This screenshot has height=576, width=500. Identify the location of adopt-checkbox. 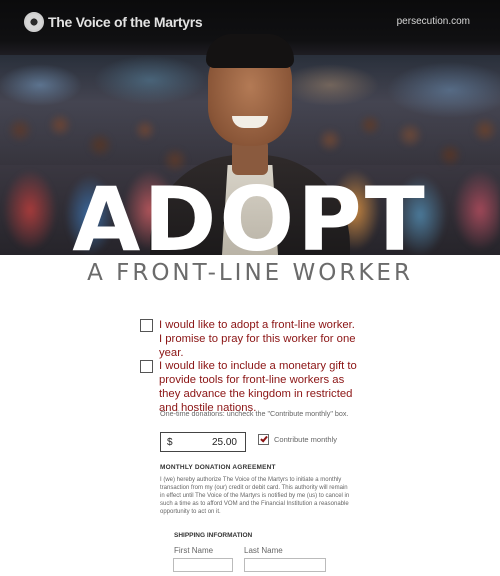
(146, 325).